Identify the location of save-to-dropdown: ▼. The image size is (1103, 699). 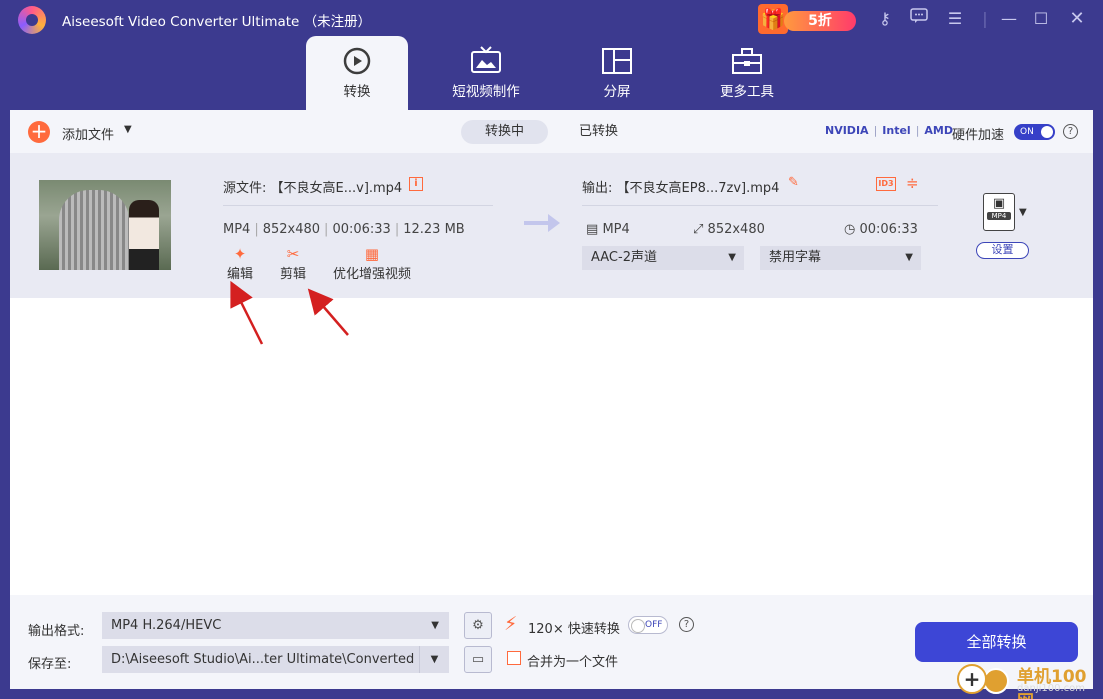
(434, 659).